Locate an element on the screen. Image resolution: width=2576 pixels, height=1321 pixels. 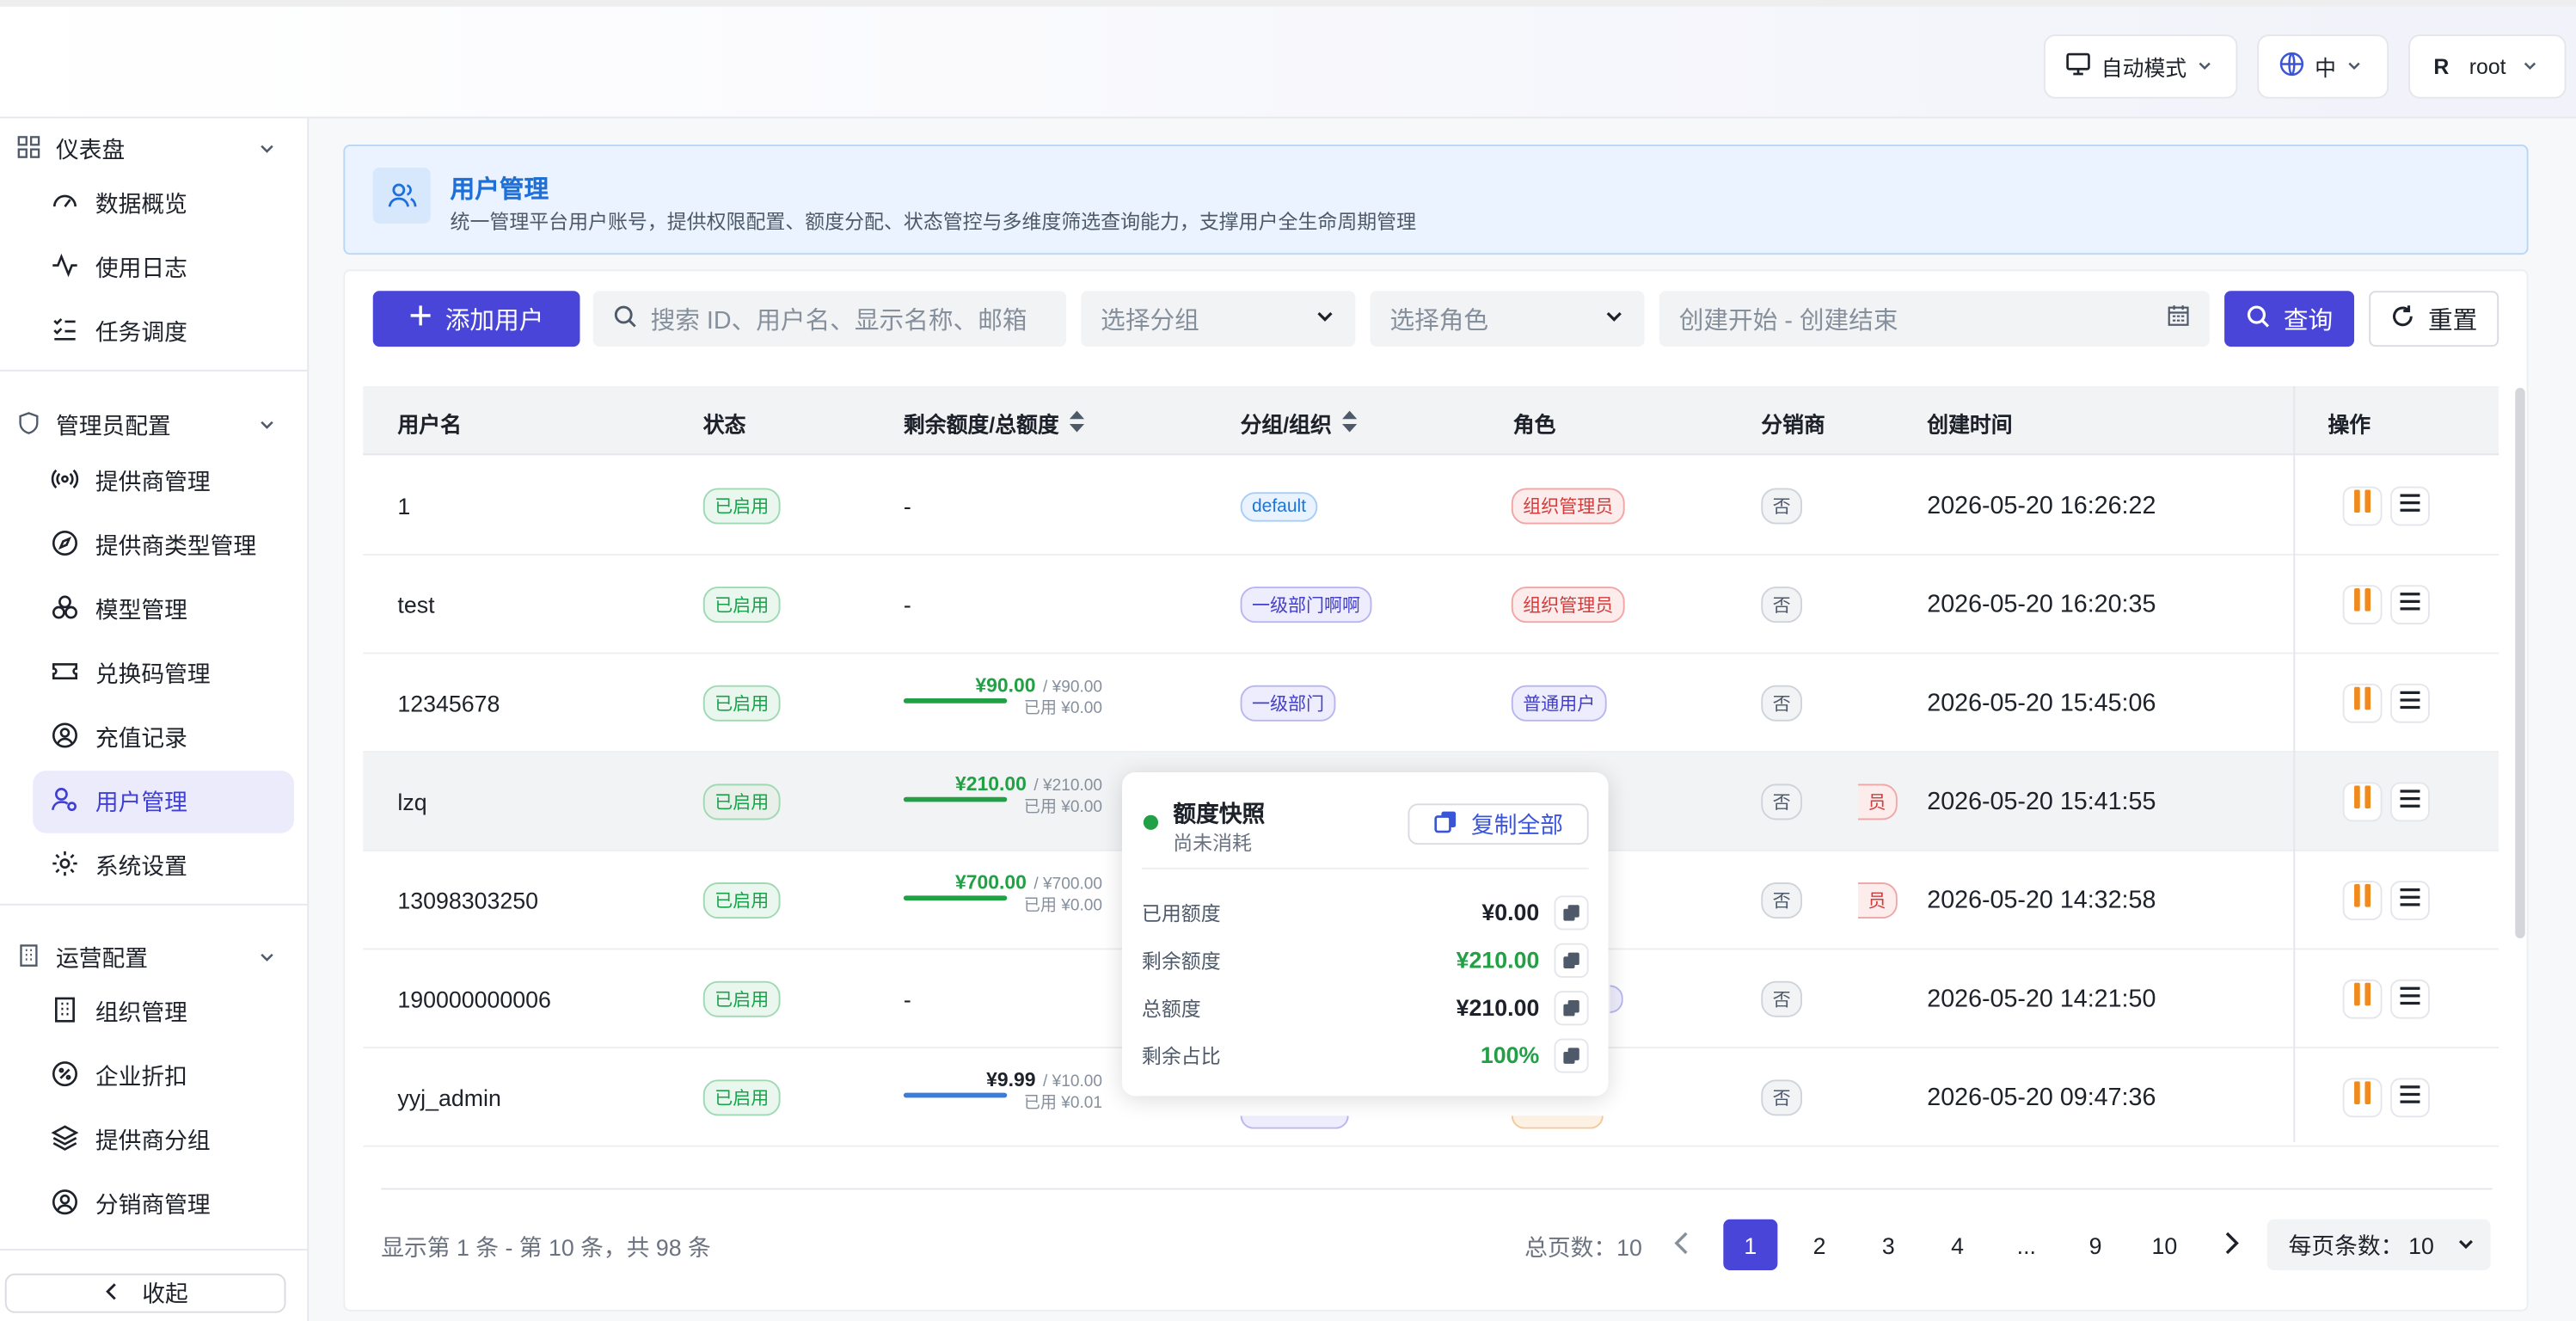
checklist-icon is located at coordinates (64, 332).